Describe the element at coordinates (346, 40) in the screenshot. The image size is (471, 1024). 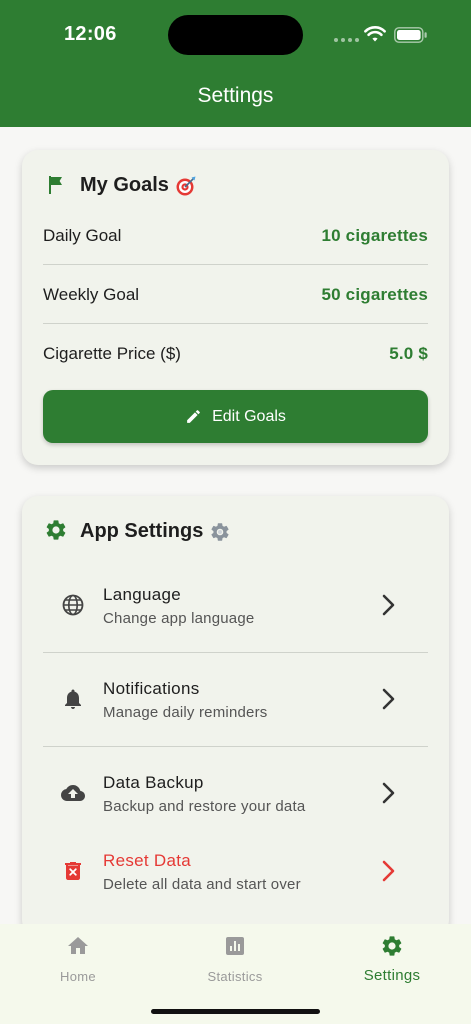
I see `cellular-signal-icon` at that location.